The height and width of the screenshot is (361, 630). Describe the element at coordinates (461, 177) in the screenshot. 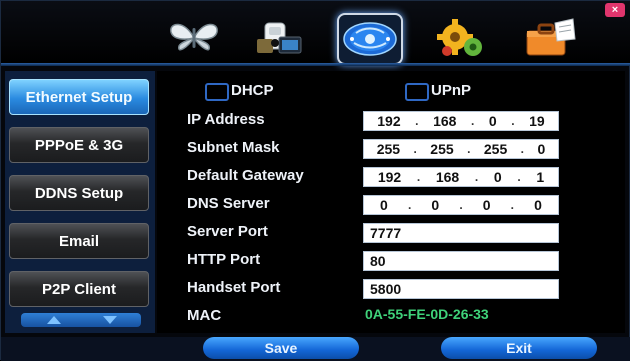

I see `default-gateway-input: 192. 168. 0. 1` at that location.